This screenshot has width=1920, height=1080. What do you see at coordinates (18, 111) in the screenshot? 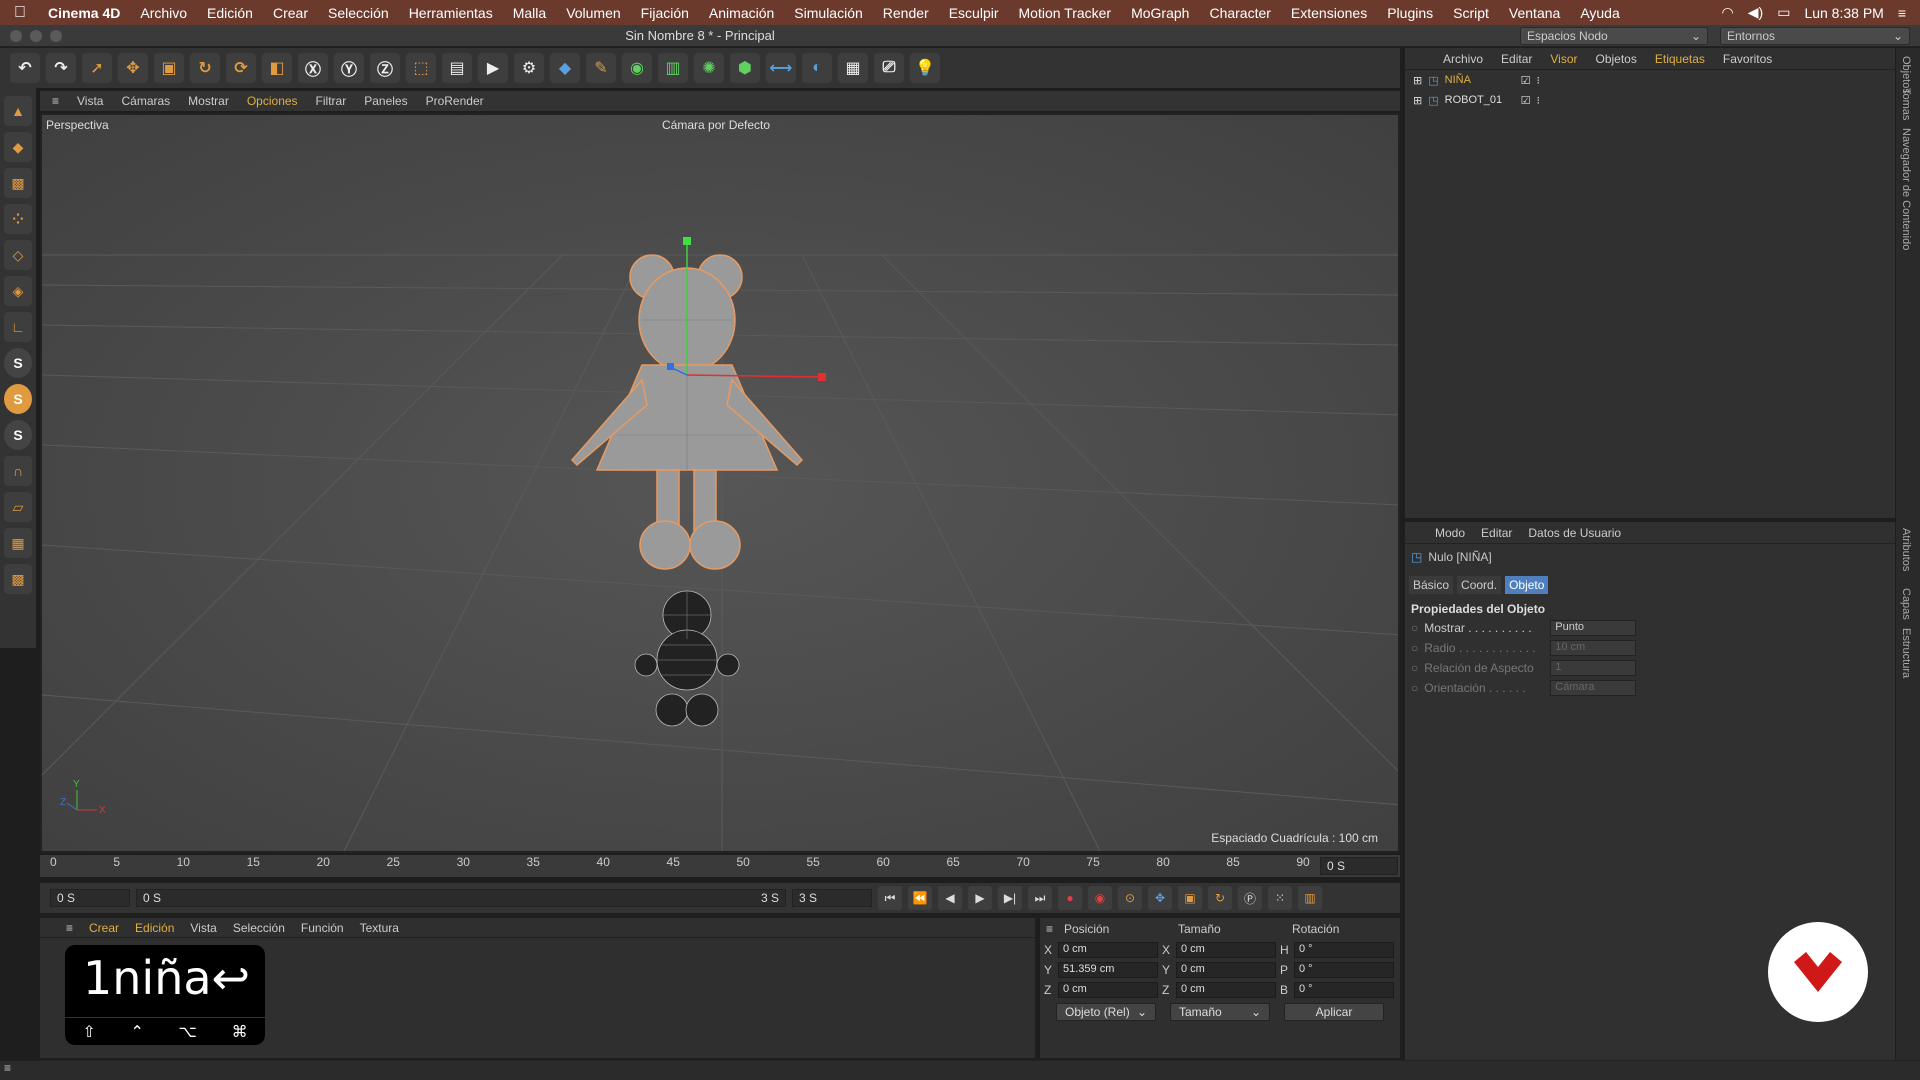
I see `make-editable-icon: ▲` at bounding box center [18, 111].